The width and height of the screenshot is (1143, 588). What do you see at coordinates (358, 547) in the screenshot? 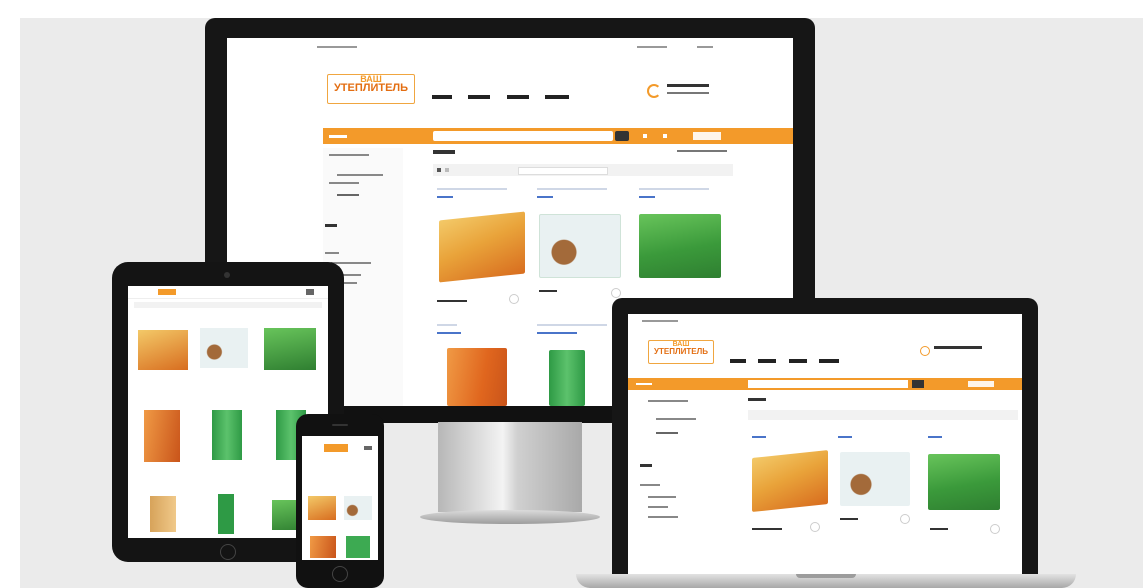
I see `phone-product-green` at bounding box center [358, 547].